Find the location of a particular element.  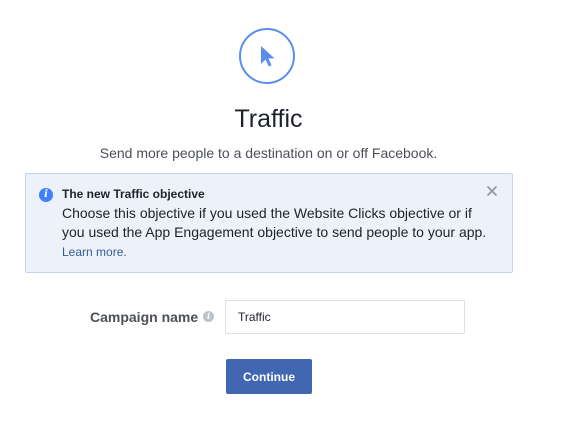

campaign-name-input is located at coordinates (345, 317).